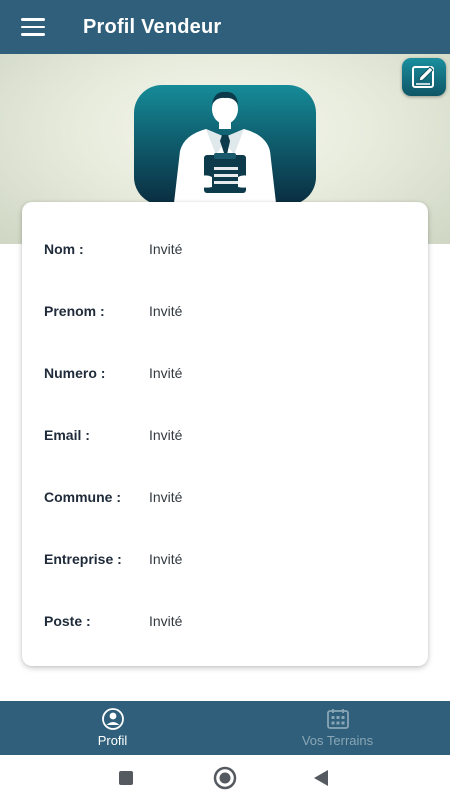 The width and height of the screenshot is (450, 800). I want to click on menu-icon, so click(33, 27).